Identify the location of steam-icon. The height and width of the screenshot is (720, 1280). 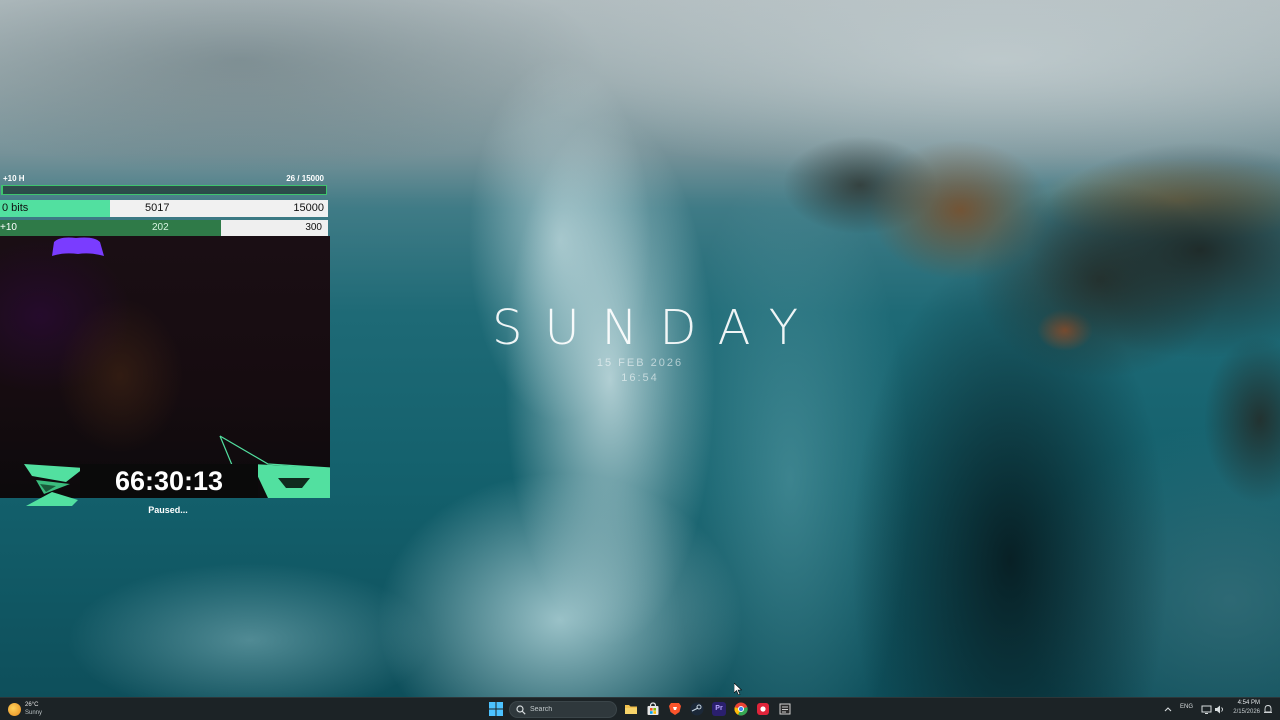
(697, 709).